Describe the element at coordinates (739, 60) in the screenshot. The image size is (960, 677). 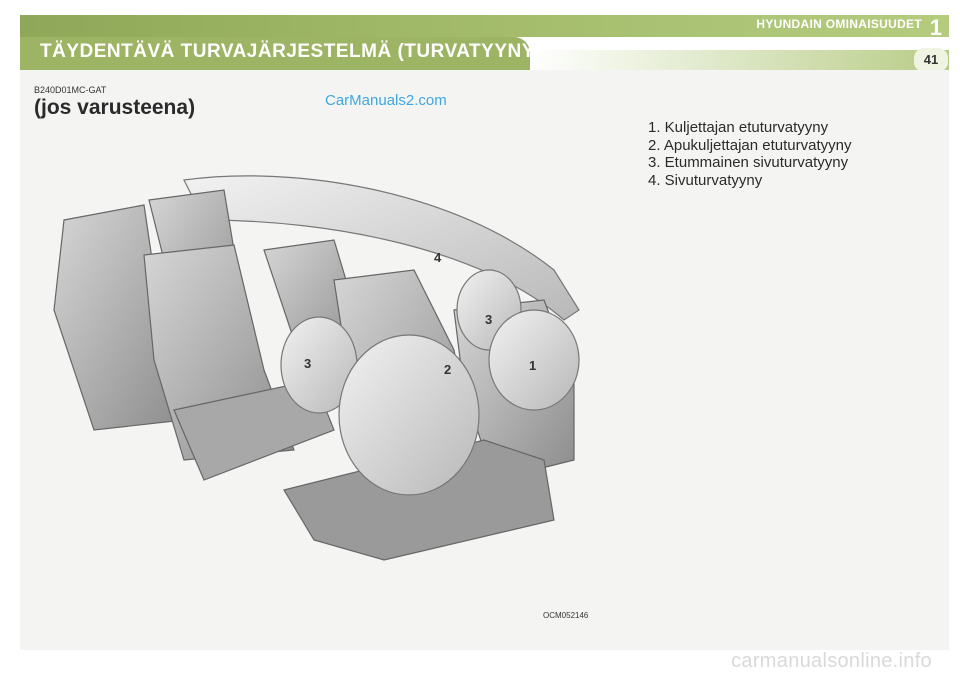
I see `page-band` at that location.